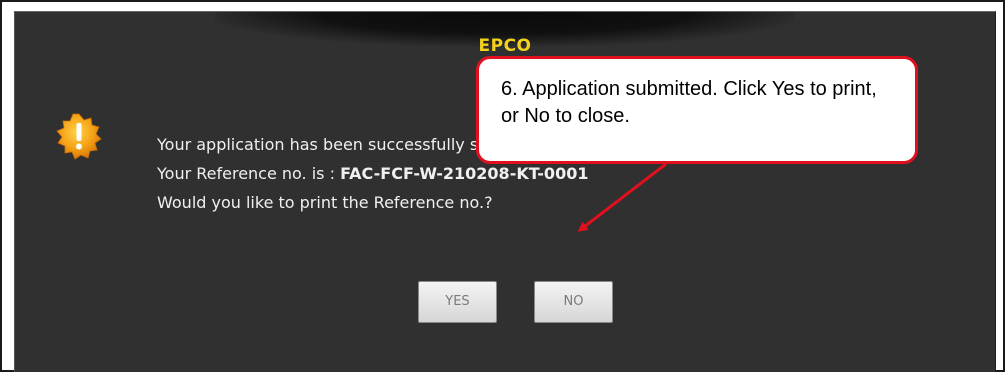  What do you see at coordinates (573, 302) in the screenshot?
I see `no-button: NO` at bounding box center [573, 302].